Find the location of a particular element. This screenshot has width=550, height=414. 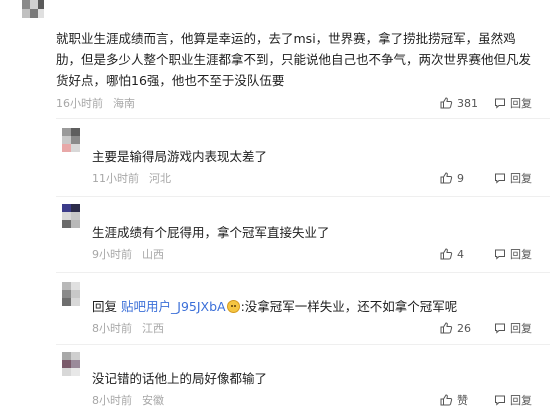

reply-meta: 8小时前 江西 is located at coordinates (128, 328).